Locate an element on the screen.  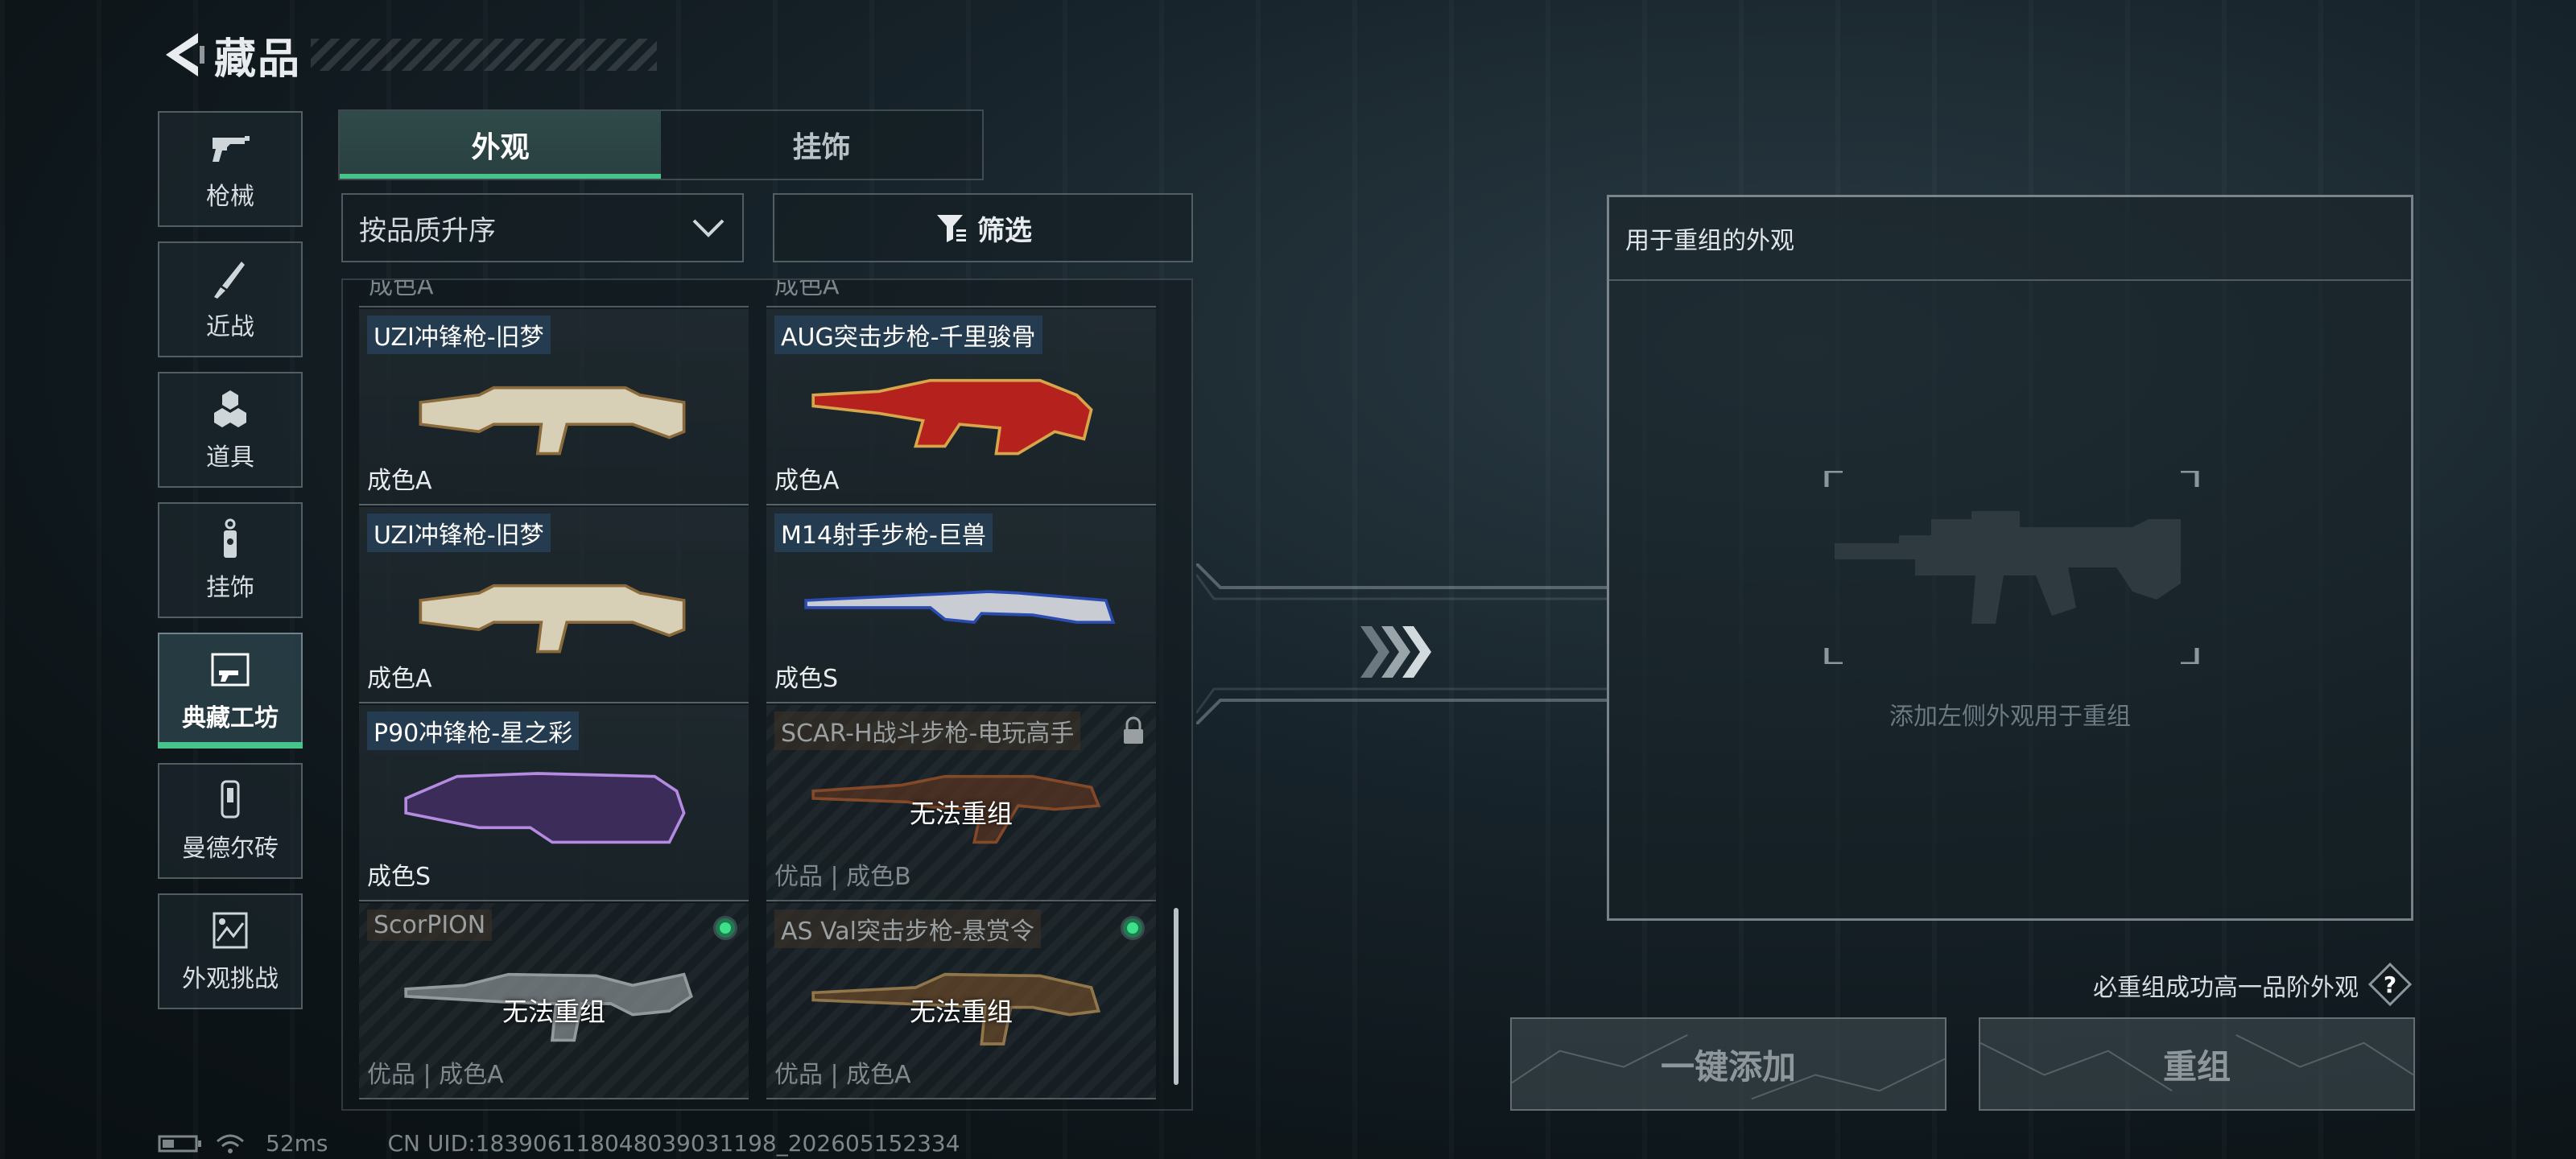
reforge-label: 重组 is located at coordinates (2196, 1066).